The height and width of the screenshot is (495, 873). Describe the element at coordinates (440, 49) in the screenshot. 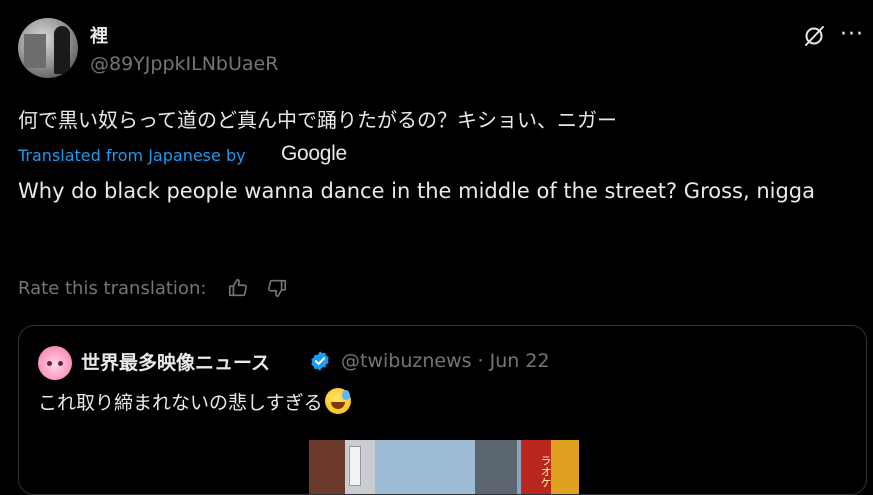

I see `tweet-header: 裡 @89YJppkILNbUaeR ···` at that location.